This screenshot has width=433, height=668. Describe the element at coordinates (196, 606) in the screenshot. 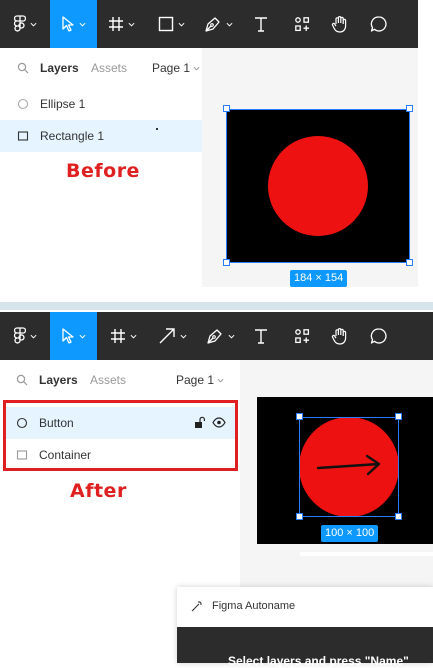

I see `magic-wand-icon` at that location.